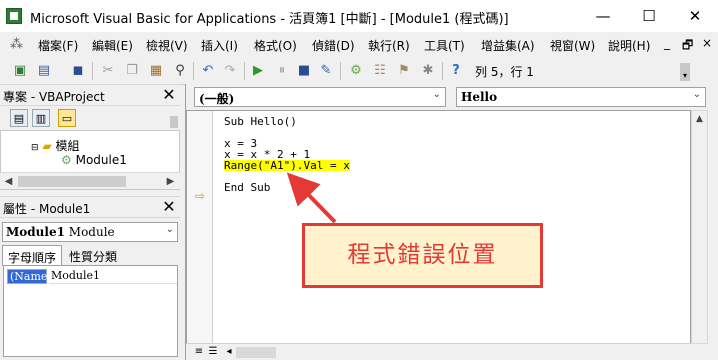 The width and height of the screenshot is (718, 360). What do you see at coordinates (603, 16) in the screenshot?
I see `minimize-button: —` at bounding box center [603, 16].